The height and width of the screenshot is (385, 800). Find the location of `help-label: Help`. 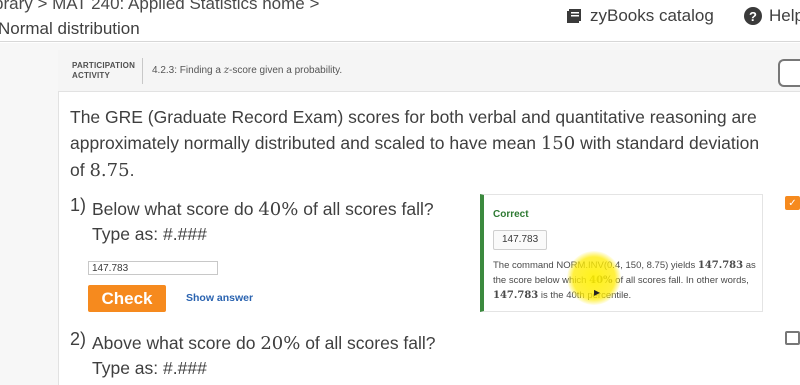

help-label: Help is located at coordinates (784, 15).